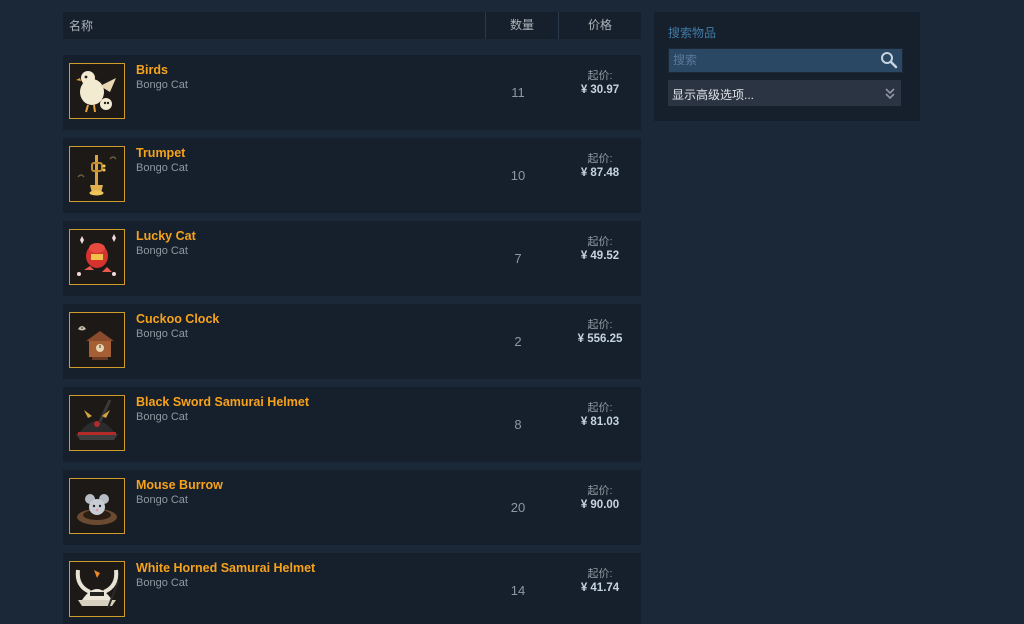 This screenshot has width=1024, height=624. I want to click on table-row: Trumpet Bongo Cat 10 起价: ¥ 87.48, so click(352, 175).